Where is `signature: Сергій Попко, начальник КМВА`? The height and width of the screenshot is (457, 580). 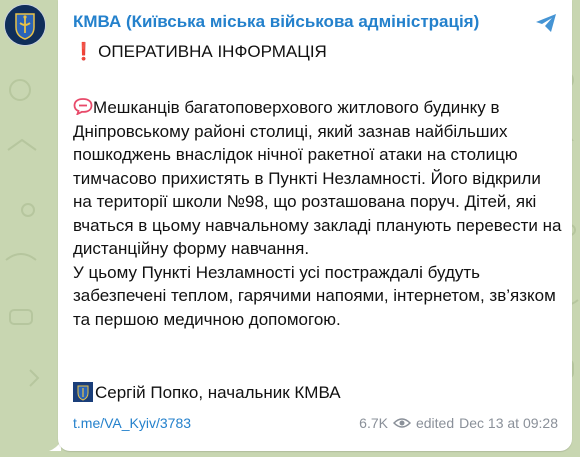 signature: Сергій Попко, начальник КМВА is located at coordinates (207, 392).